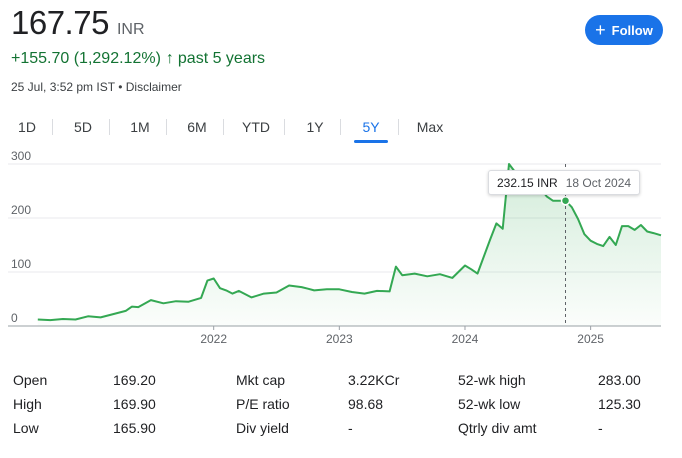  What do you see at coordinates (83, 127) in the screenshot?
I see `tab-5d: 5D` at bounding box center [83, 127].